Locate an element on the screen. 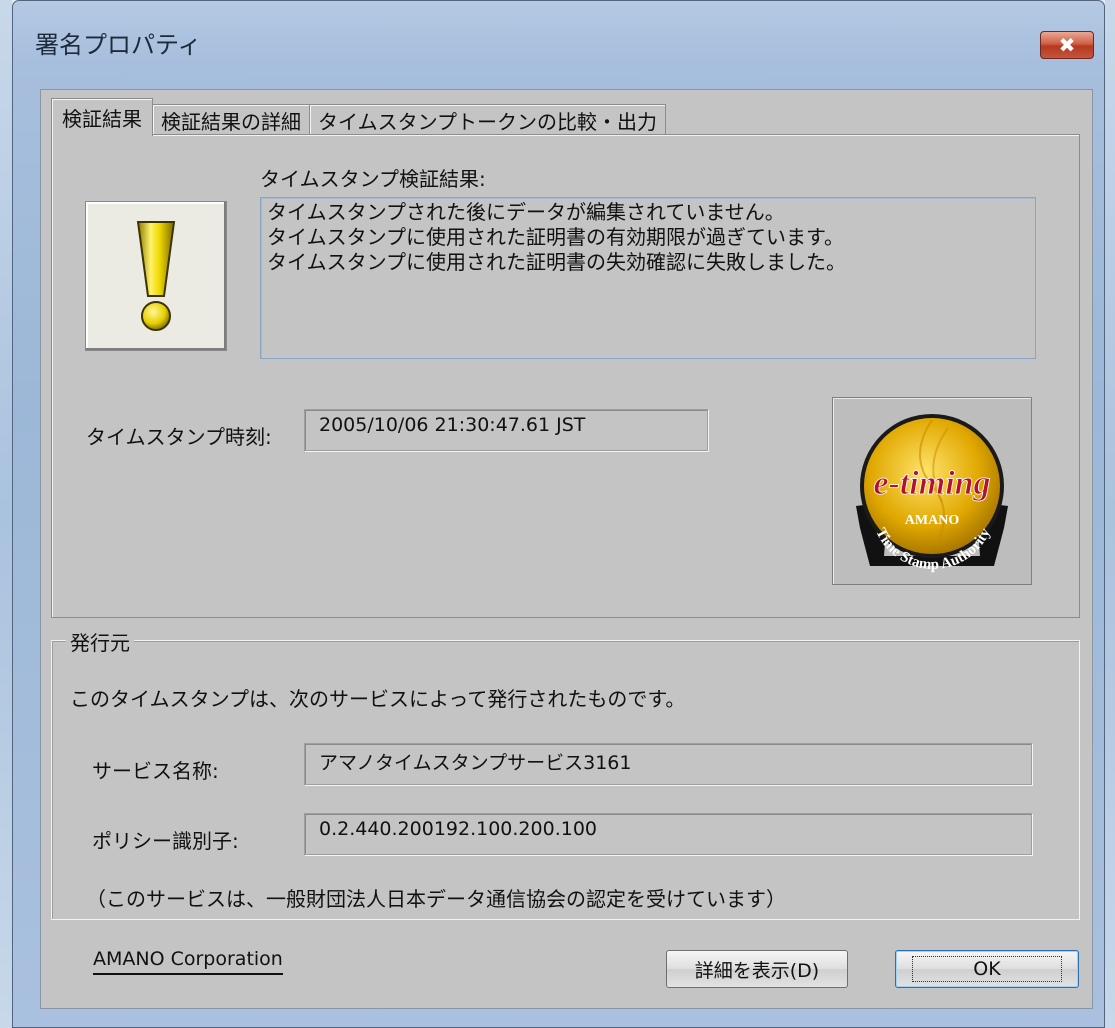 The width and height of the screenshot is (1115, 1028). logo-maker-text: AMANO is located at coordinates (932, 520).